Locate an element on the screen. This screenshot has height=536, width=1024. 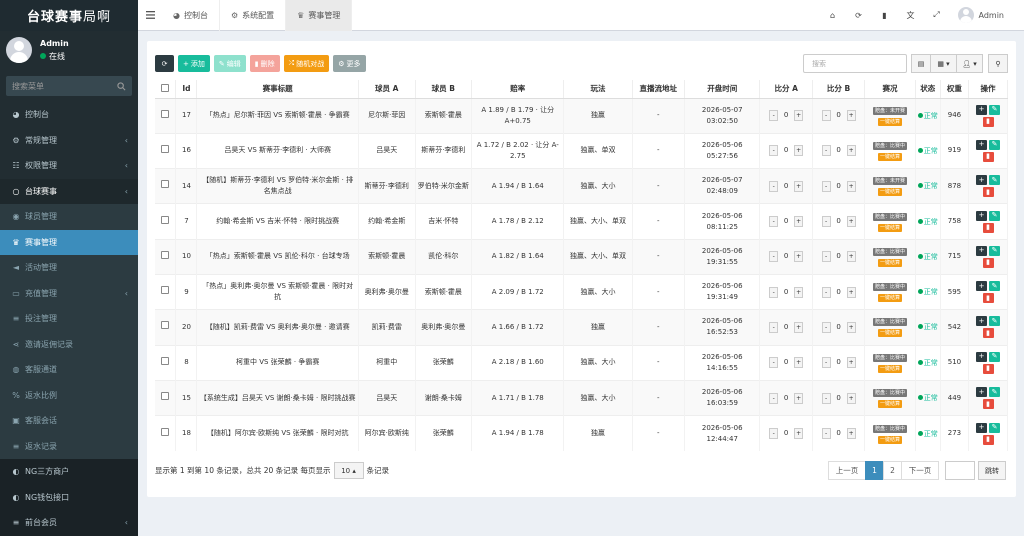
page-1-button: 1 is located at coordinates (874, 470).